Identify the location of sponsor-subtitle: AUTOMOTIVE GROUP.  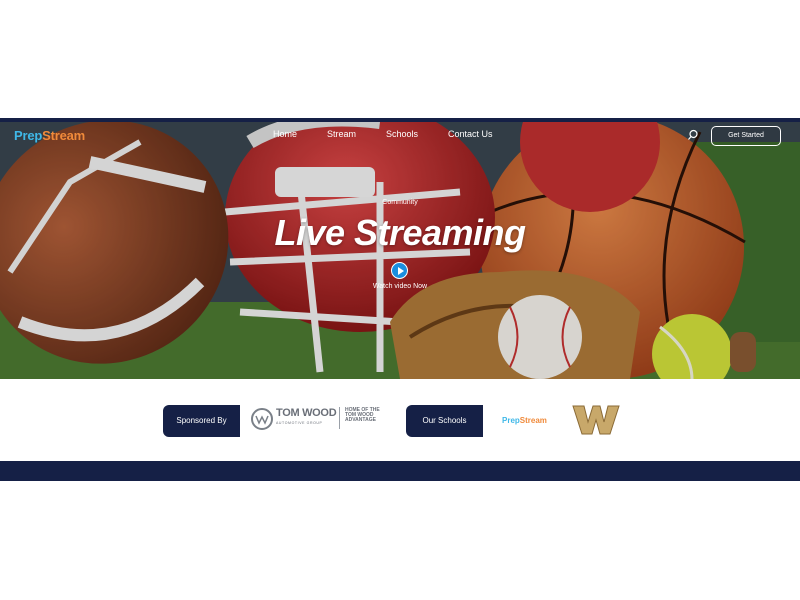
(299, 423).